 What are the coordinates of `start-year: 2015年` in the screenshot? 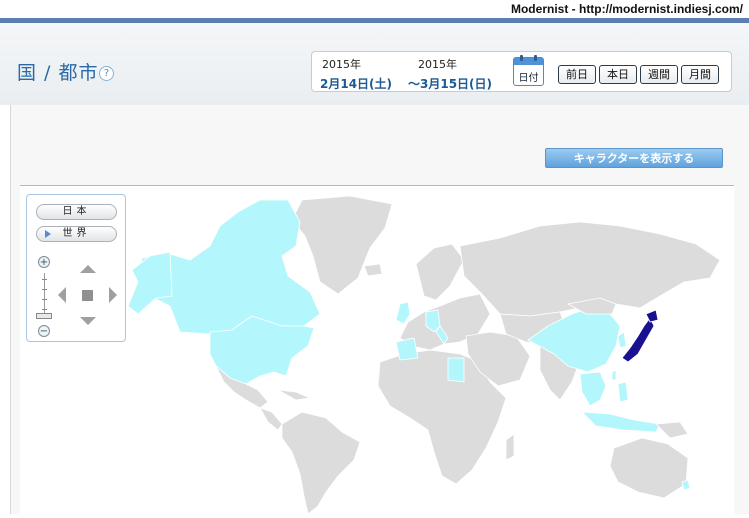 It's located at (341, 64).